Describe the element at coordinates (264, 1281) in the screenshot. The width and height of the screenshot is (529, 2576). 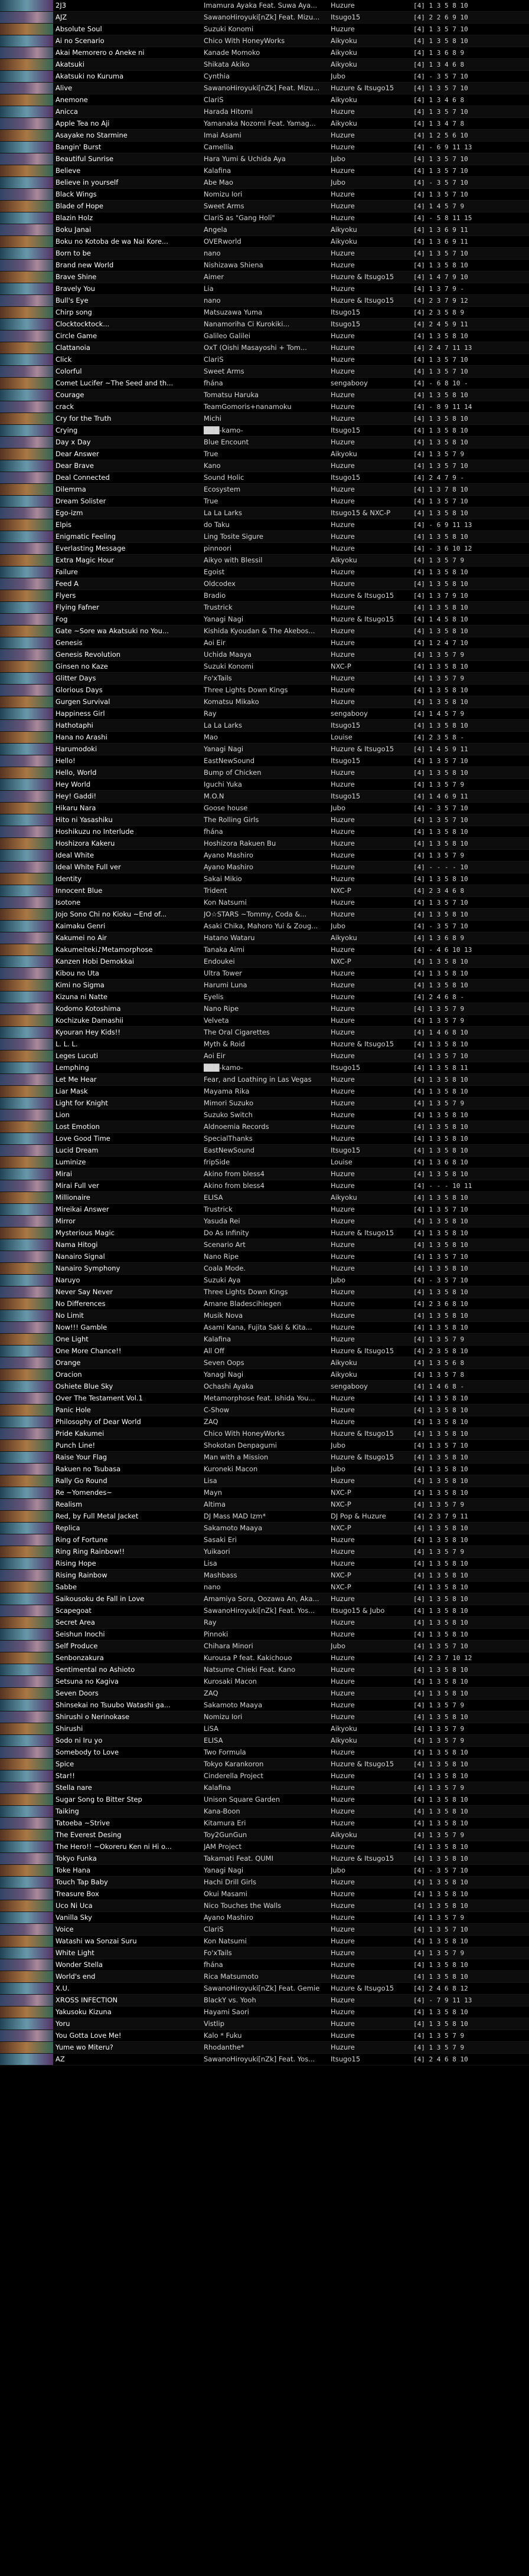
I see `song-row: Naruyo Suzuki Aya Jubo [4] - 3 5 7 10` at that location.